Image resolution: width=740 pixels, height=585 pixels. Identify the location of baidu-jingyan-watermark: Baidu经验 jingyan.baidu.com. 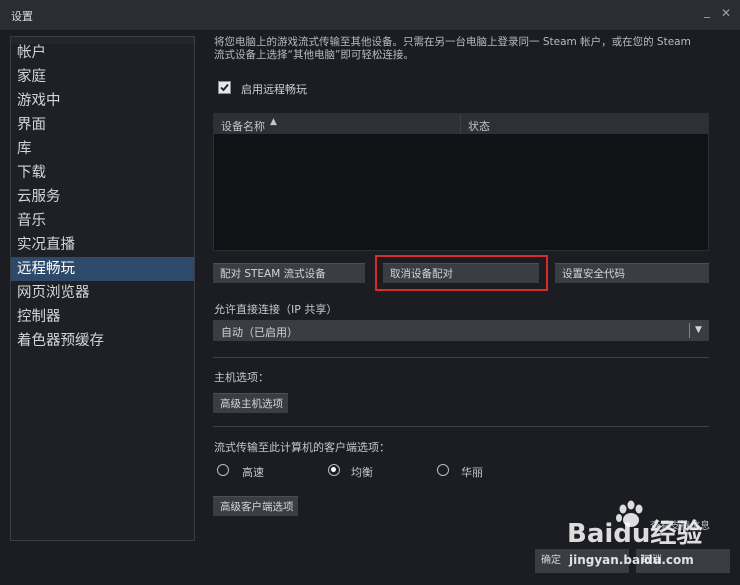
(634, 533).